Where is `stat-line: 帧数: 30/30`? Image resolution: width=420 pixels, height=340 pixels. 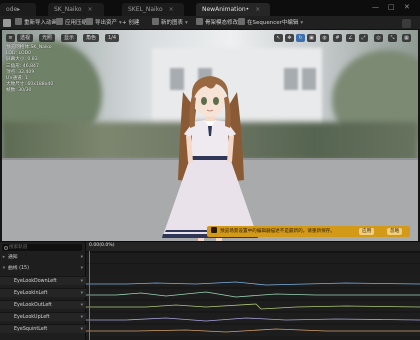 stat-line: 帧数: 30/30 is located at coordinates (19, 91).